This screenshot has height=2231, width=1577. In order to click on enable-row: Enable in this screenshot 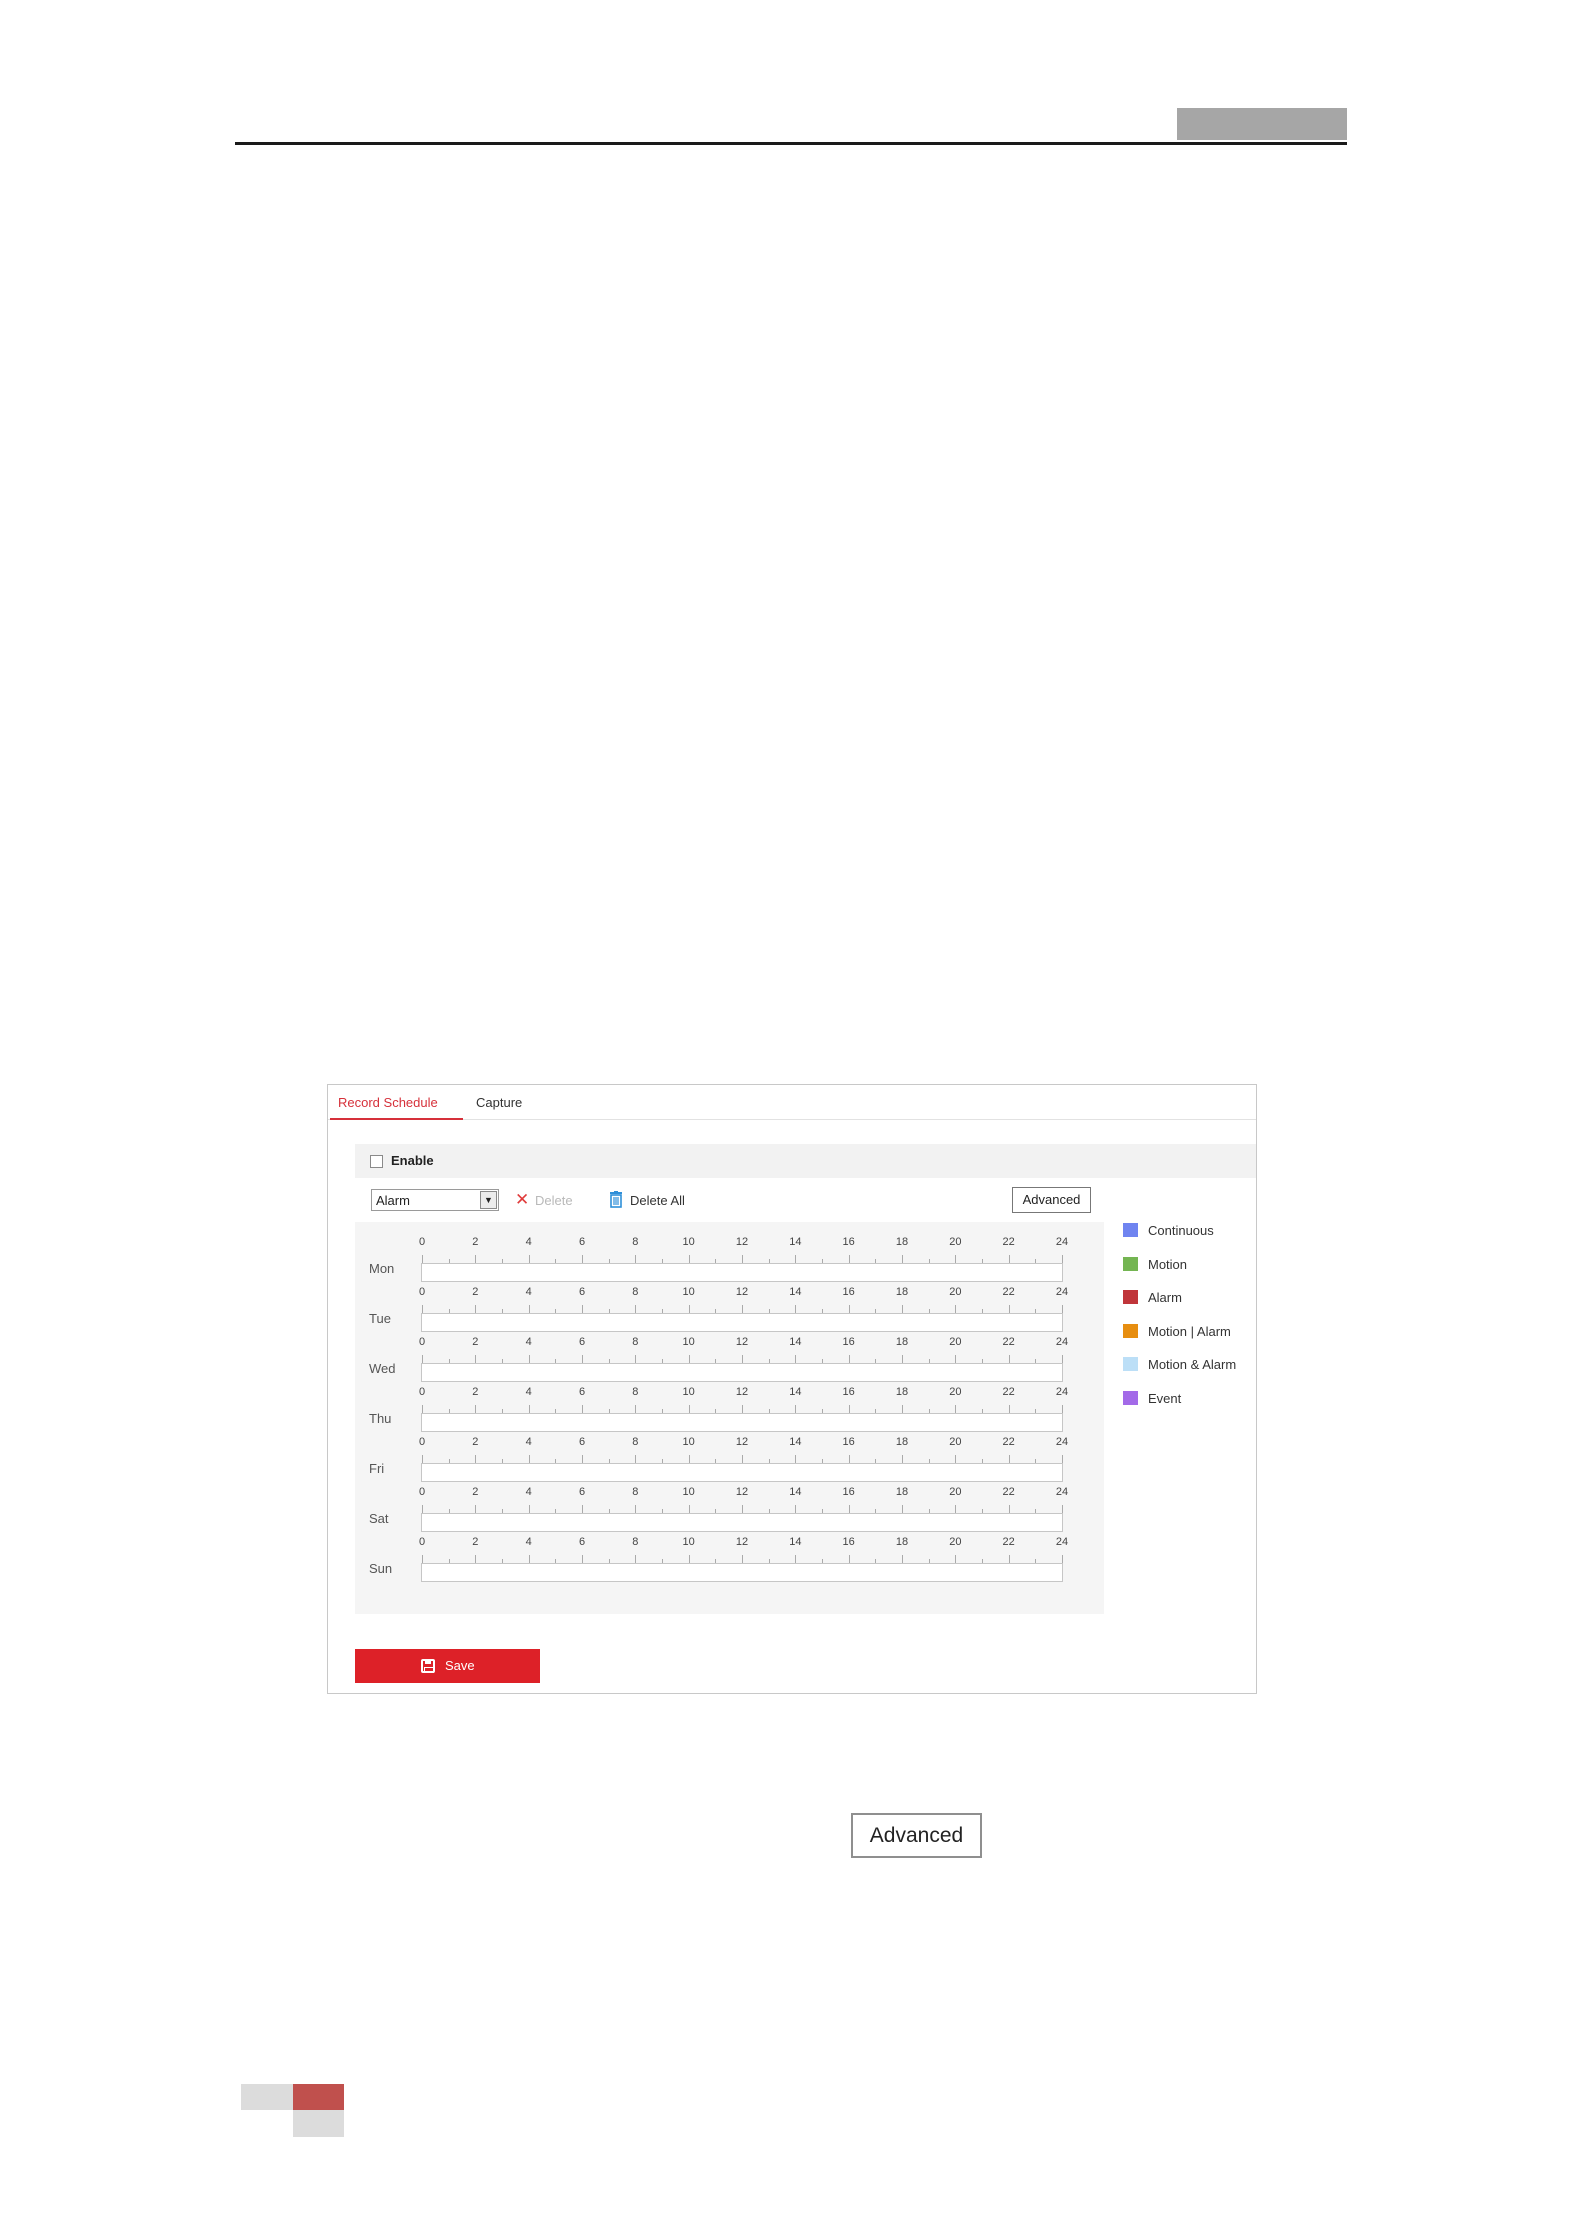, I will do `click(805, 1161)`.